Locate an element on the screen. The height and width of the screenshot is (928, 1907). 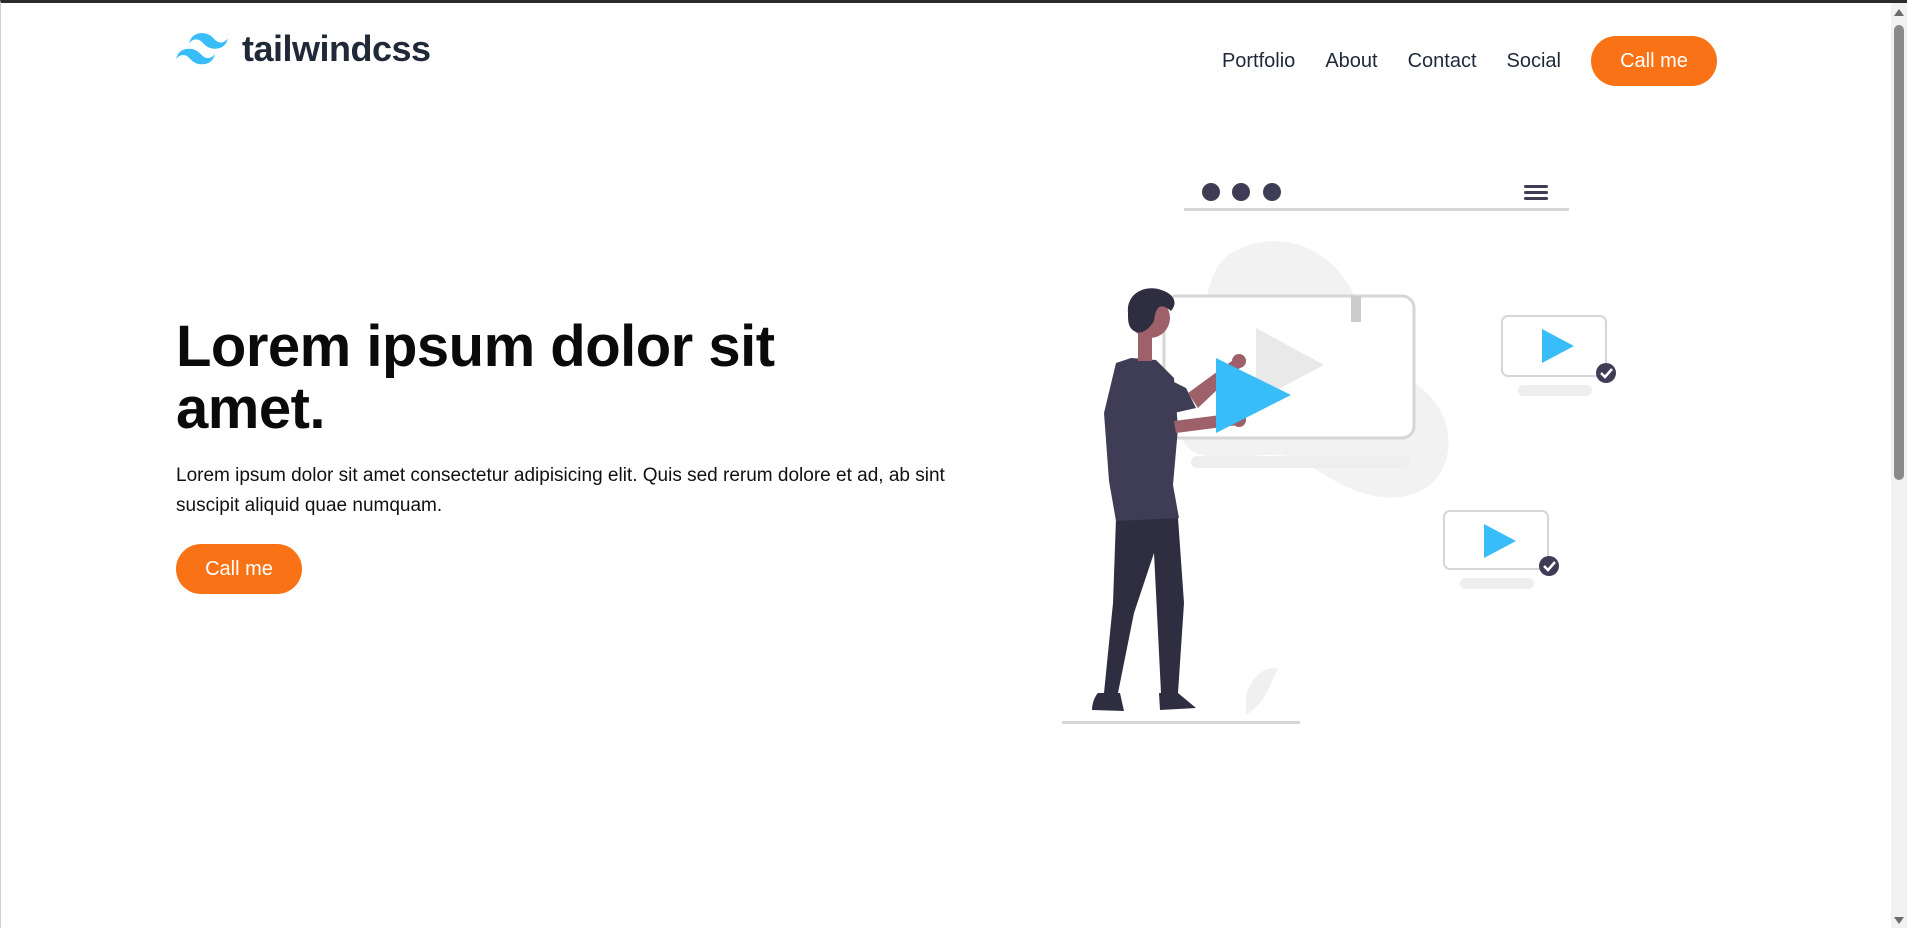
scroll-thumb is located at coordinates (1899, 252).